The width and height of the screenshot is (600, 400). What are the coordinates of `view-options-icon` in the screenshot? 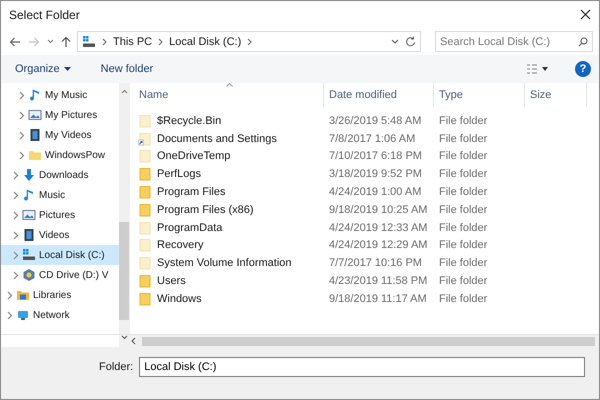 It's located at (538, 69).